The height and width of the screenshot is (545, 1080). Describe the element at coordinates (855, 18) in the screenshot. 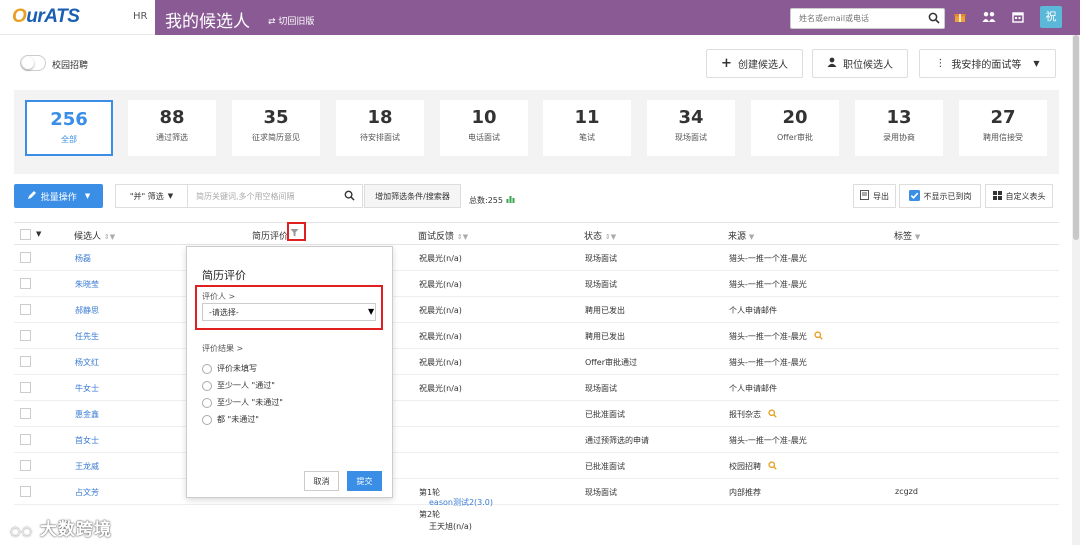

I see `global-search-input` at that location.